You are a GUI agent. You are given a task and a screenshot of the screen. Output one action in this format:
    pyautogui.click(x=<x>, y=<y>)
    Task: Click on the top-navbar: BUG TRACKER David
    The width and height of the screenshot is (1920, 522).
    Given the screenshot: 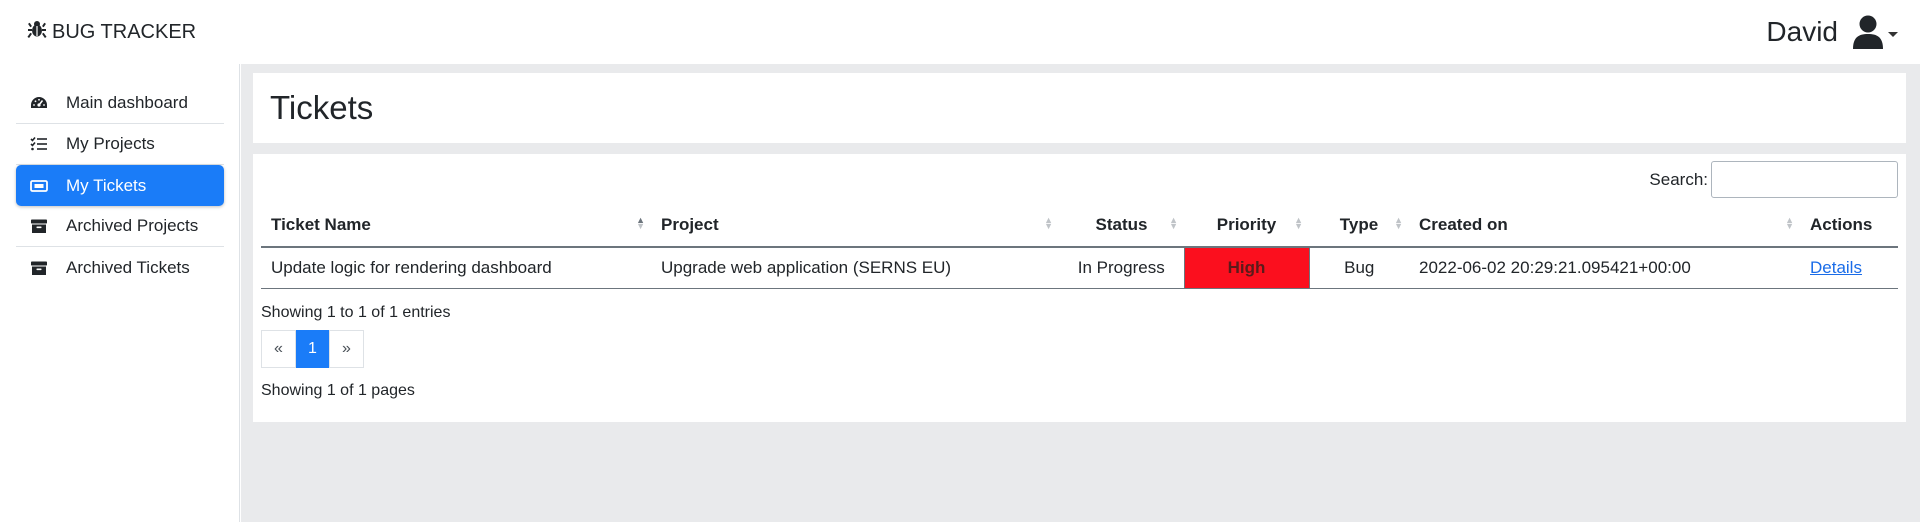 What is the action you would take?
    pyautogui.click(x=960, y=32)
    